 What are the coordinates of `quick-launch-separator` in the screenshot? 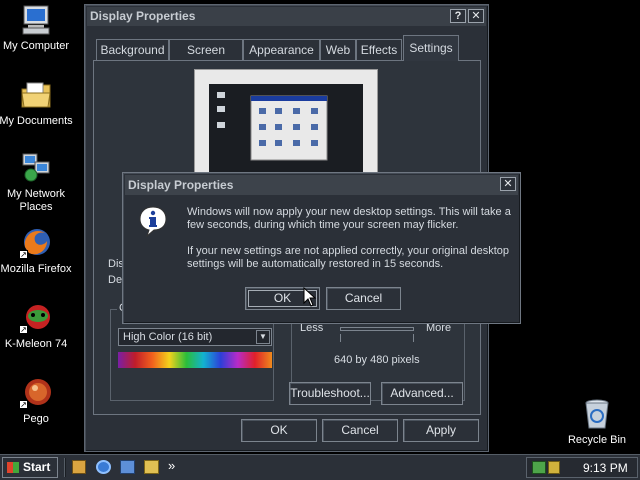 It's located at (65, 467).